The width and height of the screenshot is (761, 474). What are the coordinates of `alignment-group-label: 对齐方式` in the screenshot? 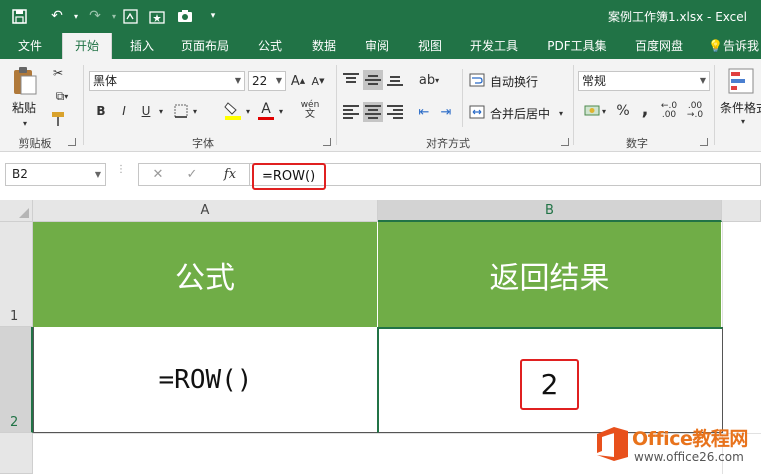 It's located at (448, 143).